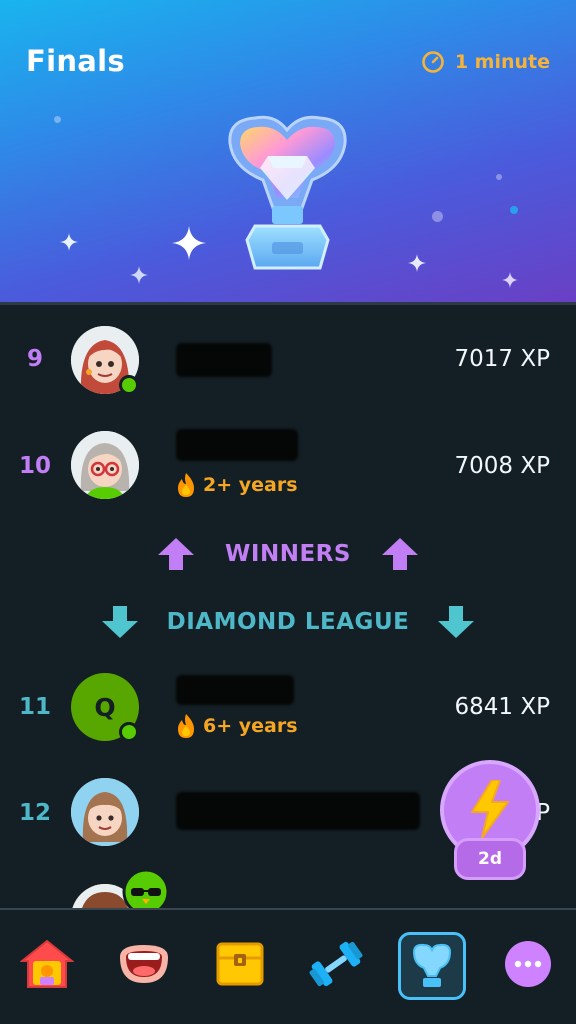  What do you see at coordinates (34, 466) in the screenshot?
I see `rank-number: 10` at bounding box center [34, 466].